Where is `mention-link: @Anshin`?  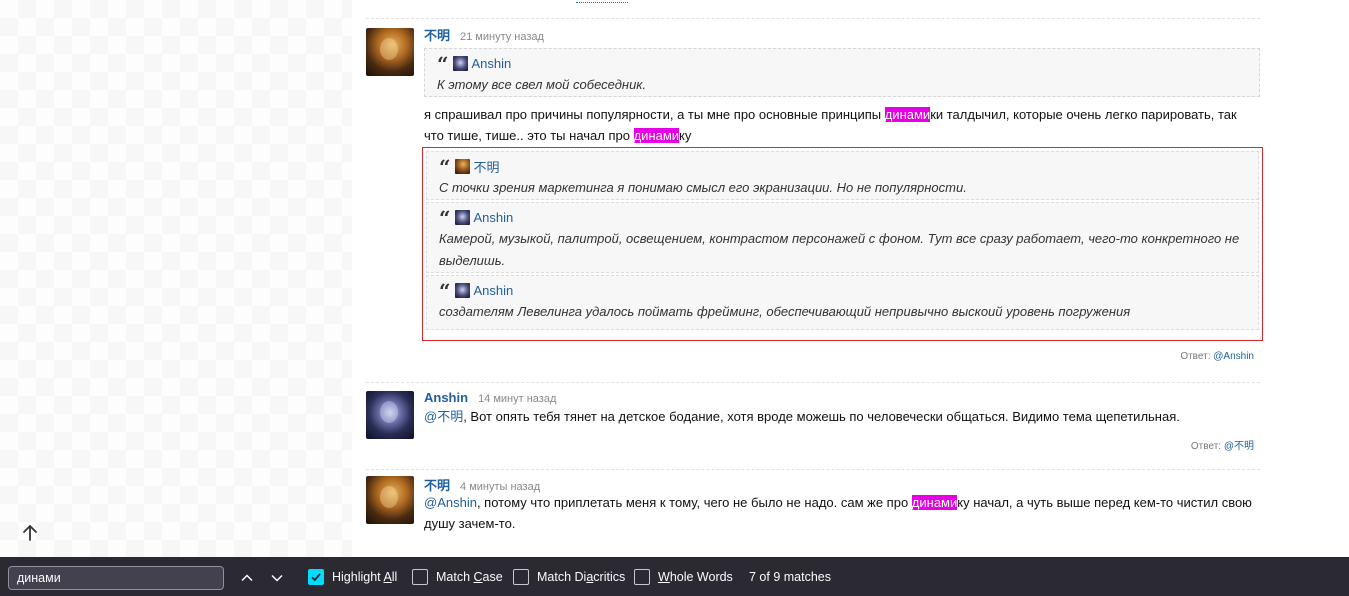
mention-link: @Anshin is located at coordinates (450, 502).